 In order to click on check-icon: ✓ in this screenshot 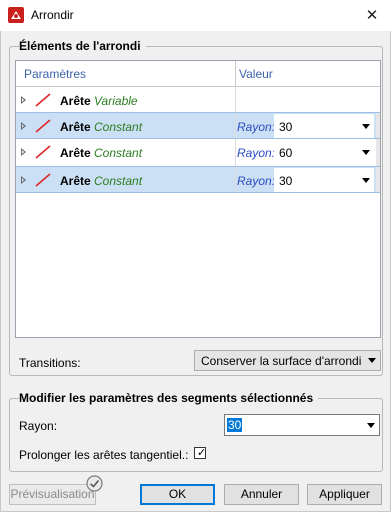, I will do `click(202, 453)`.